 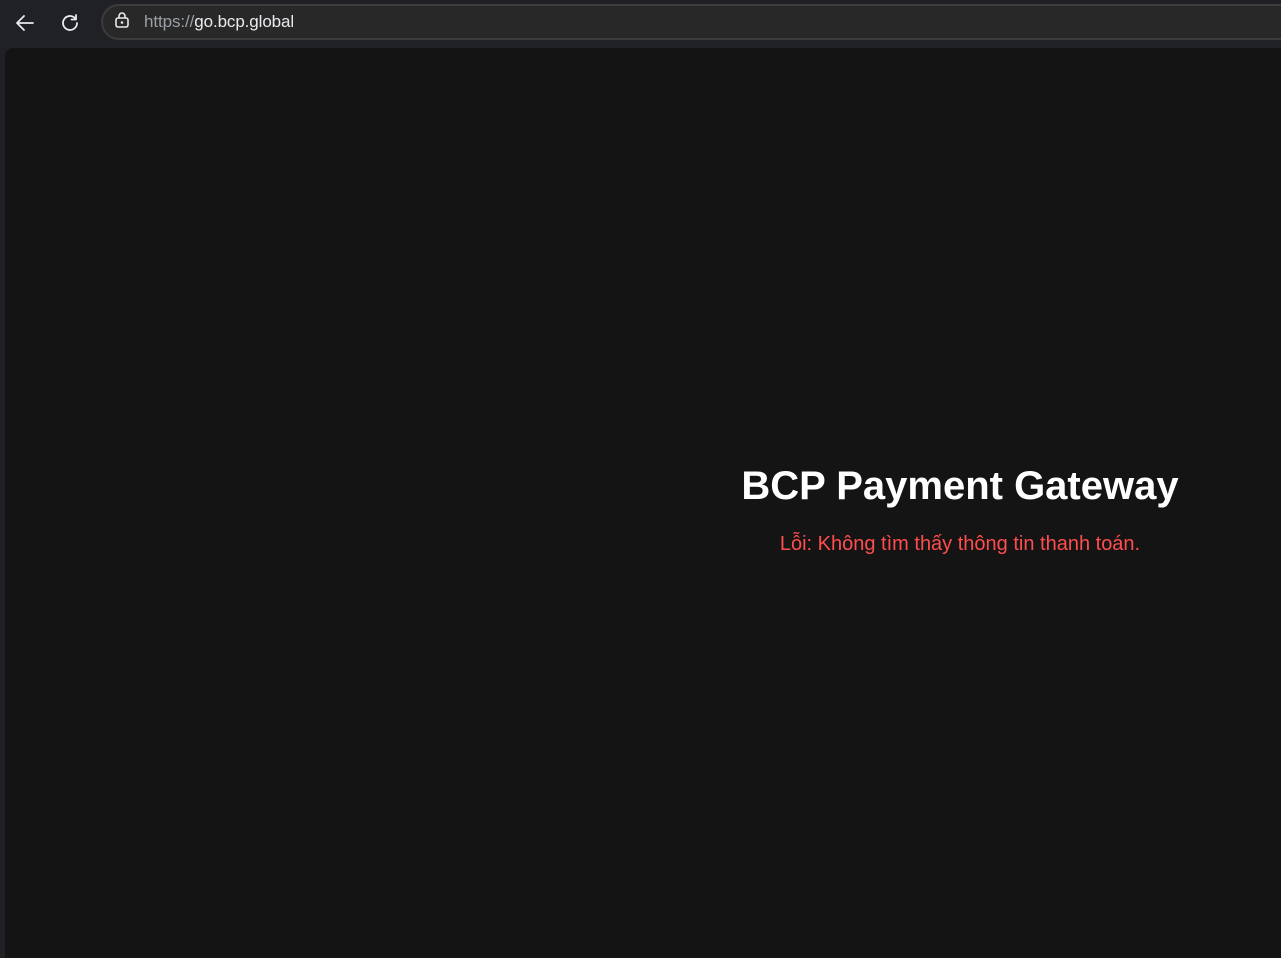 What do you see at coordinates (960, 486) in the screenshot?
I see `page-title: BCP Payment Gateway` at bounding box center [960, 486].